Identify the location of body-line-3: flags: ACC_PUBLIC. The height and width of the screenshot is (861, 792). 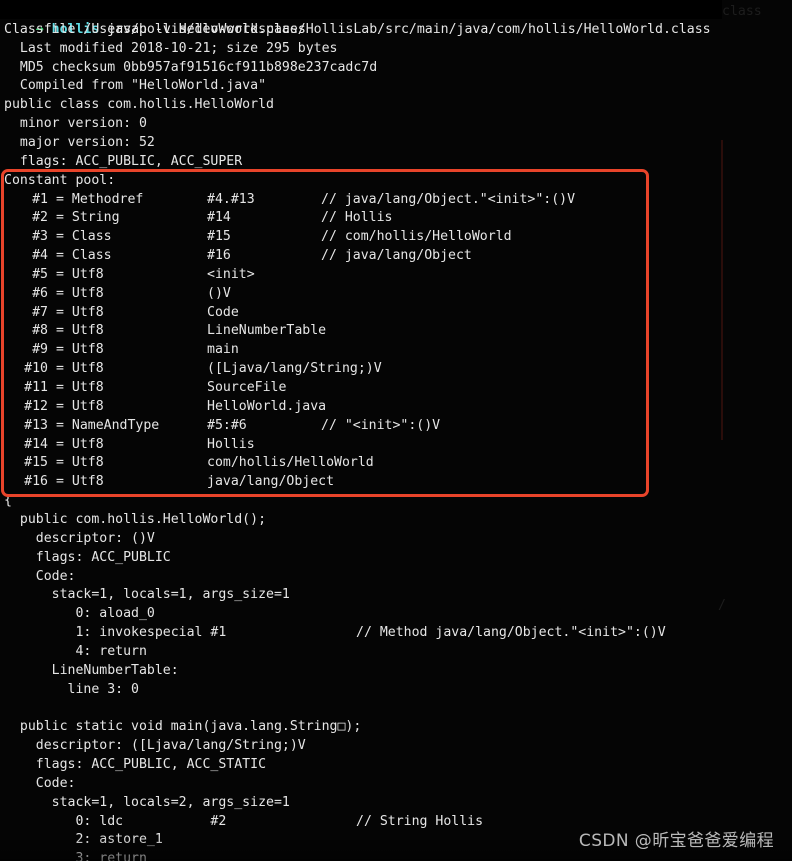
(87, 558).